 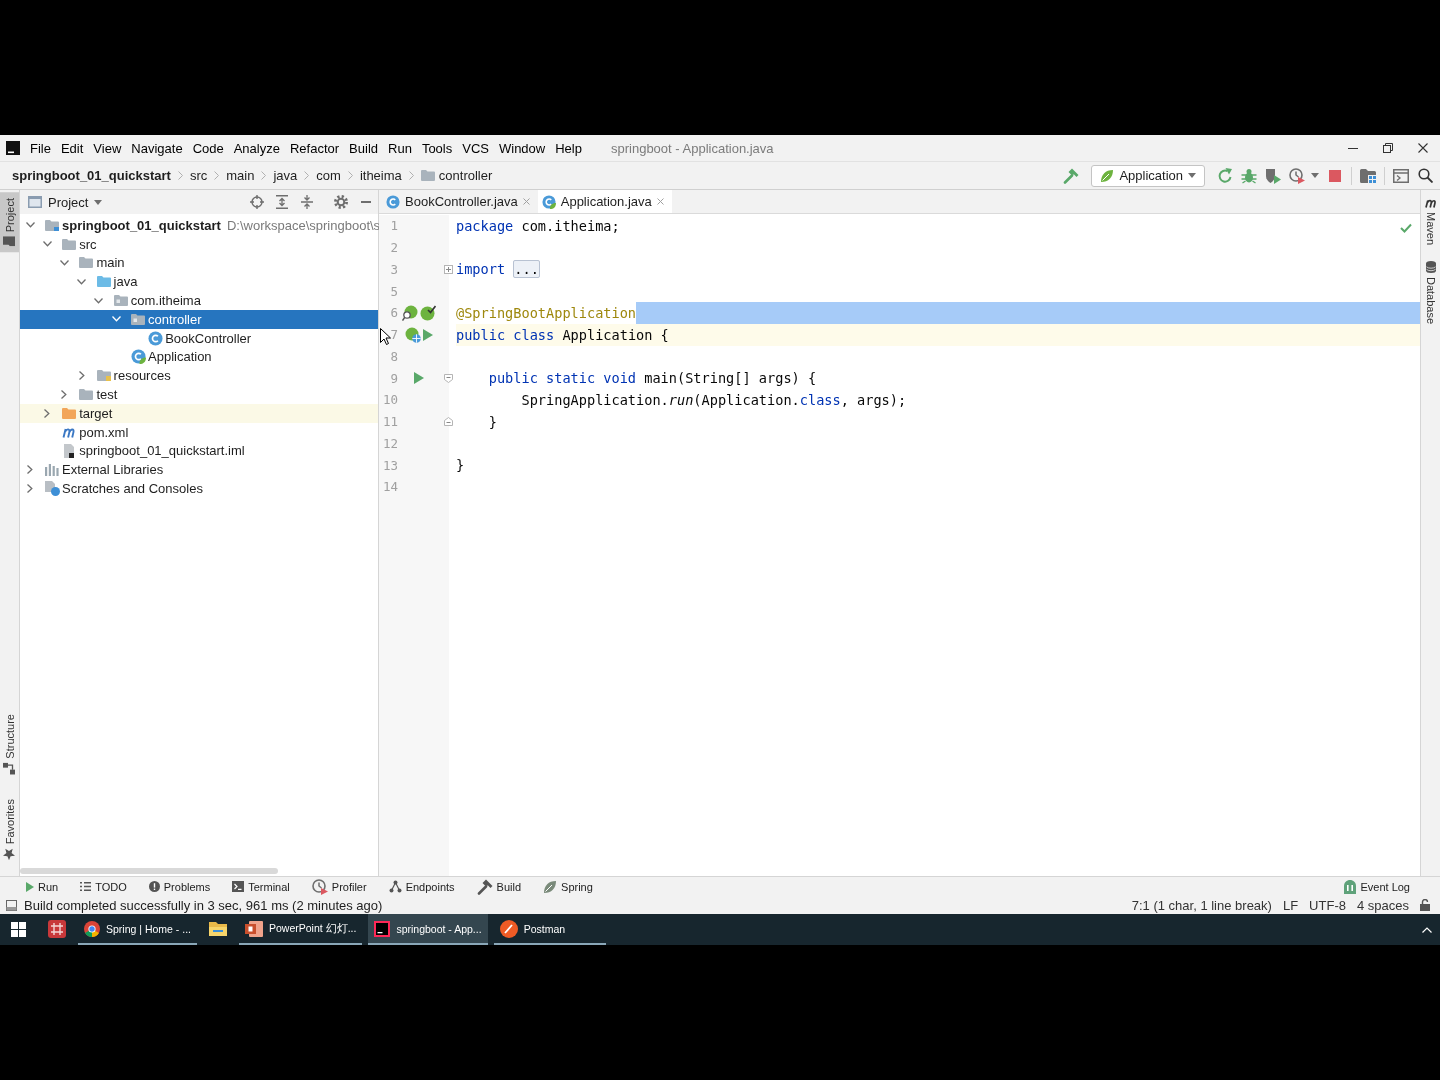 I want to click on tree-item: com.itheima, so click(x=199, y=300).